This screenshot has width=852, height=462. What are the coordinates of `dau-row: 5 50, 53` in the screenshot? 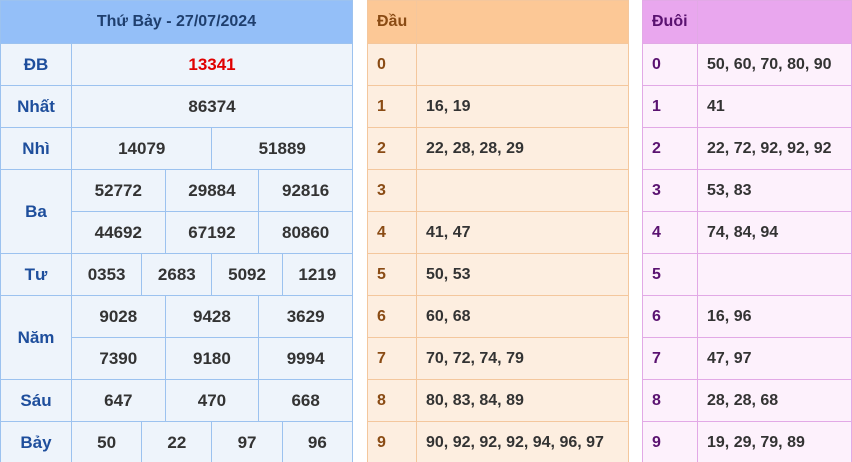 It's located at (498, 274).